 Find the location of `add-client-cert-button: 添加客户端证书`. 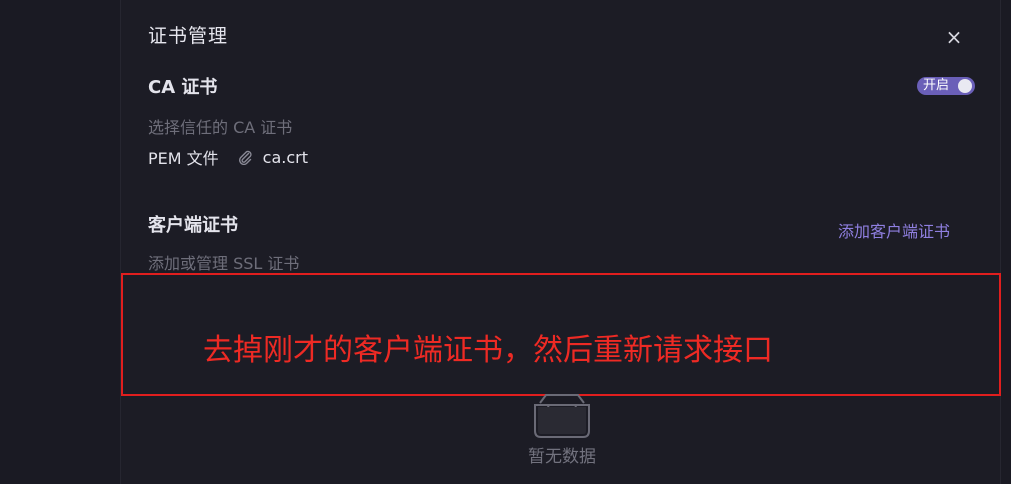

add-client-cert-button: 添加客户端证书 is located at coordinates (894, 230).